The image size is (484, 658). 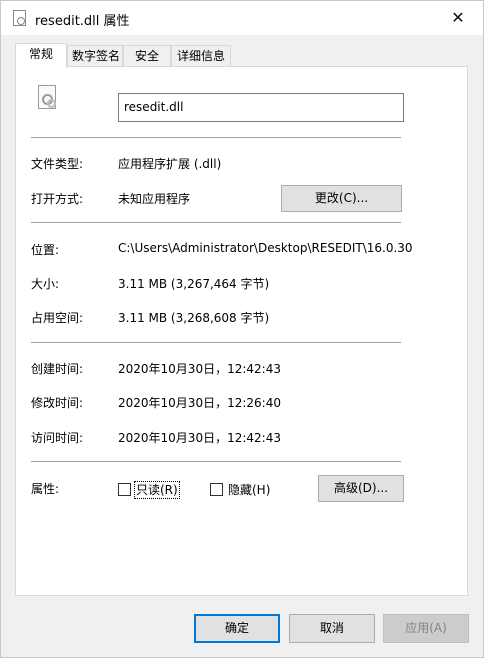 I want to click on size-value: 3.11 MB (3,267,464 字节), so click(x=194, y=284).